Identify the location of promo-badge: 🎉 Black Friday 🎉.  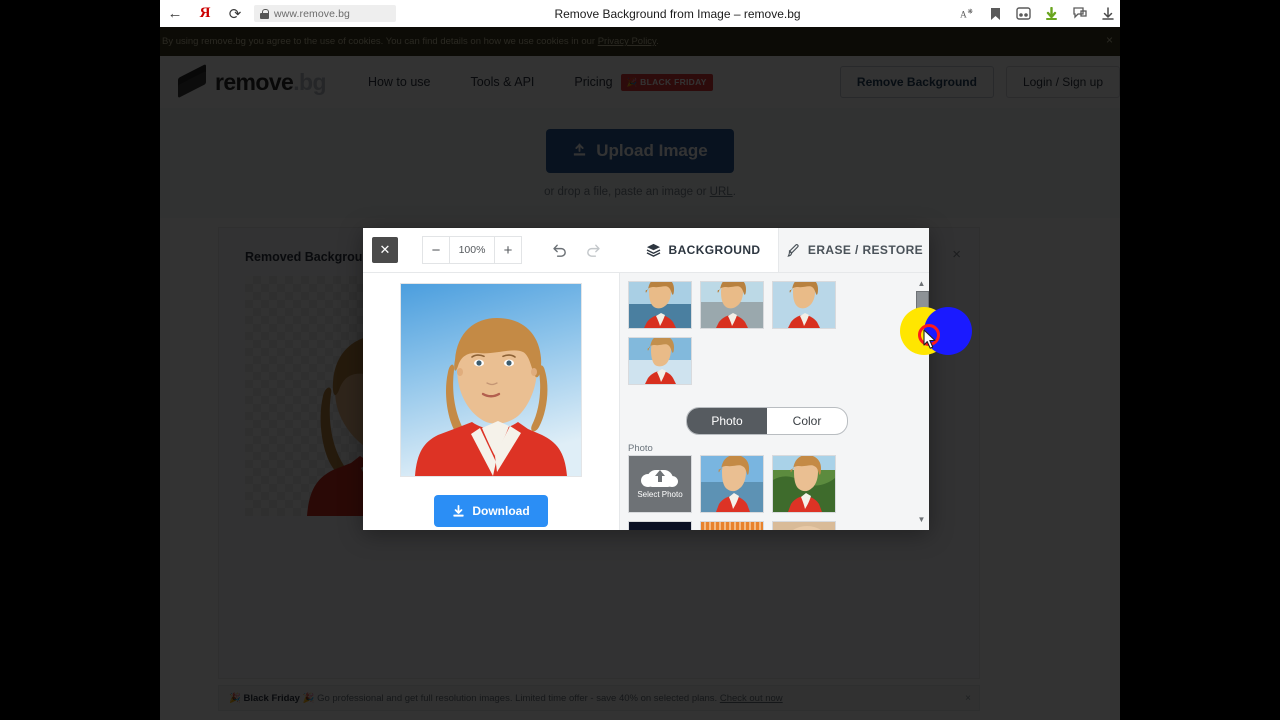
(272, 698).